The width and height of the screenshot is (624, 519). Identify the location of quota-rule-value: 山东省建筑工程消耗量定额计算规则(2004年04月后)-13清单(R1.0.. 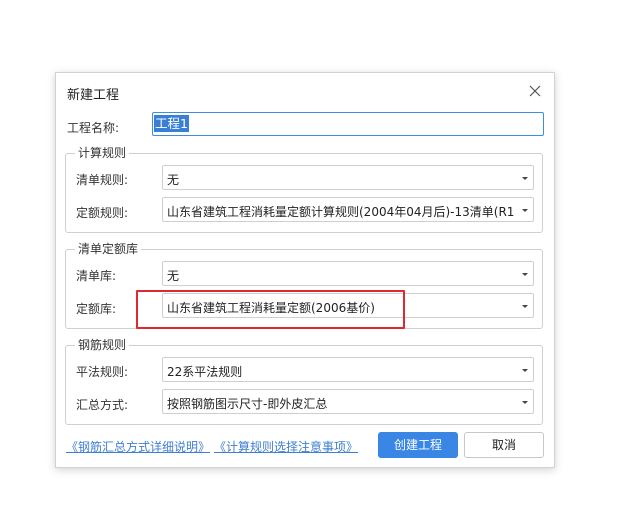
(341, 212).